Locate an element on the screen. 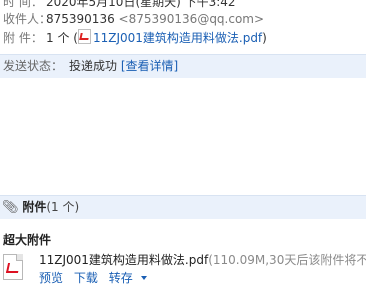 This screenshot has height=296, width=366. attachments-title: 附件 is located at coordinates (34, 207).